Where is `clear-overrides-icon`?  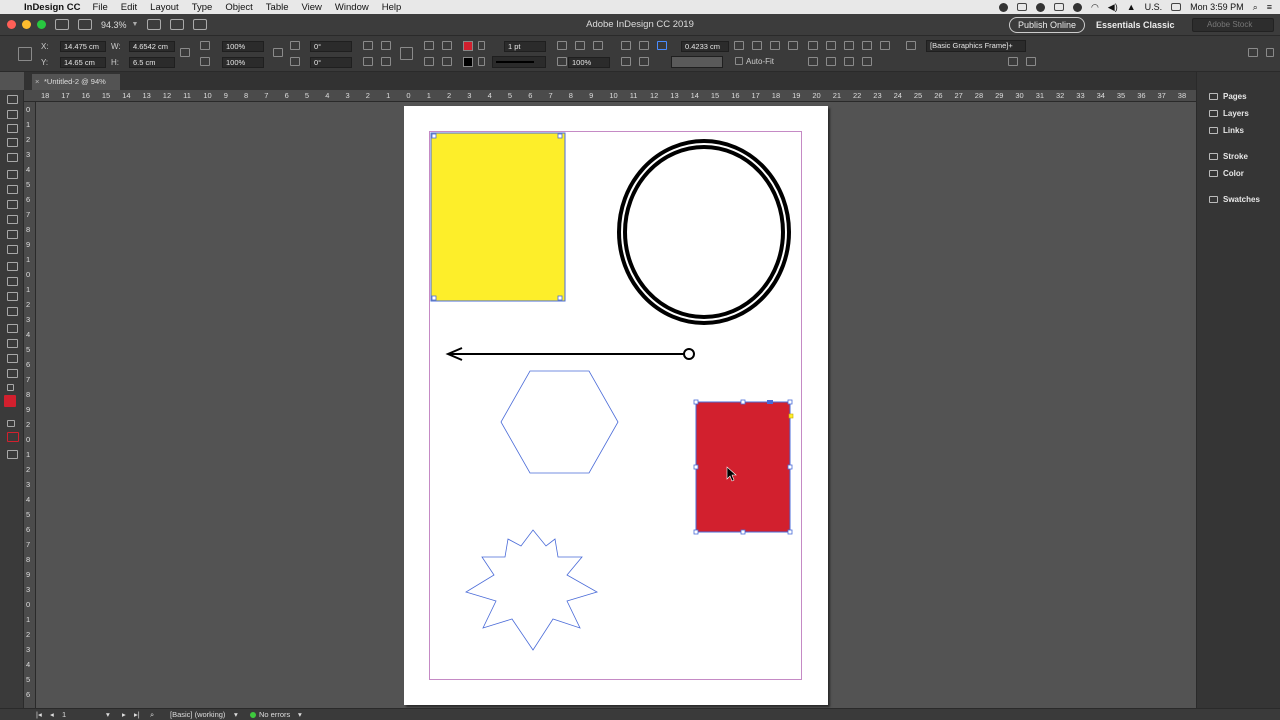 clear-overrides-icon is located at coordinates (1013, 61).